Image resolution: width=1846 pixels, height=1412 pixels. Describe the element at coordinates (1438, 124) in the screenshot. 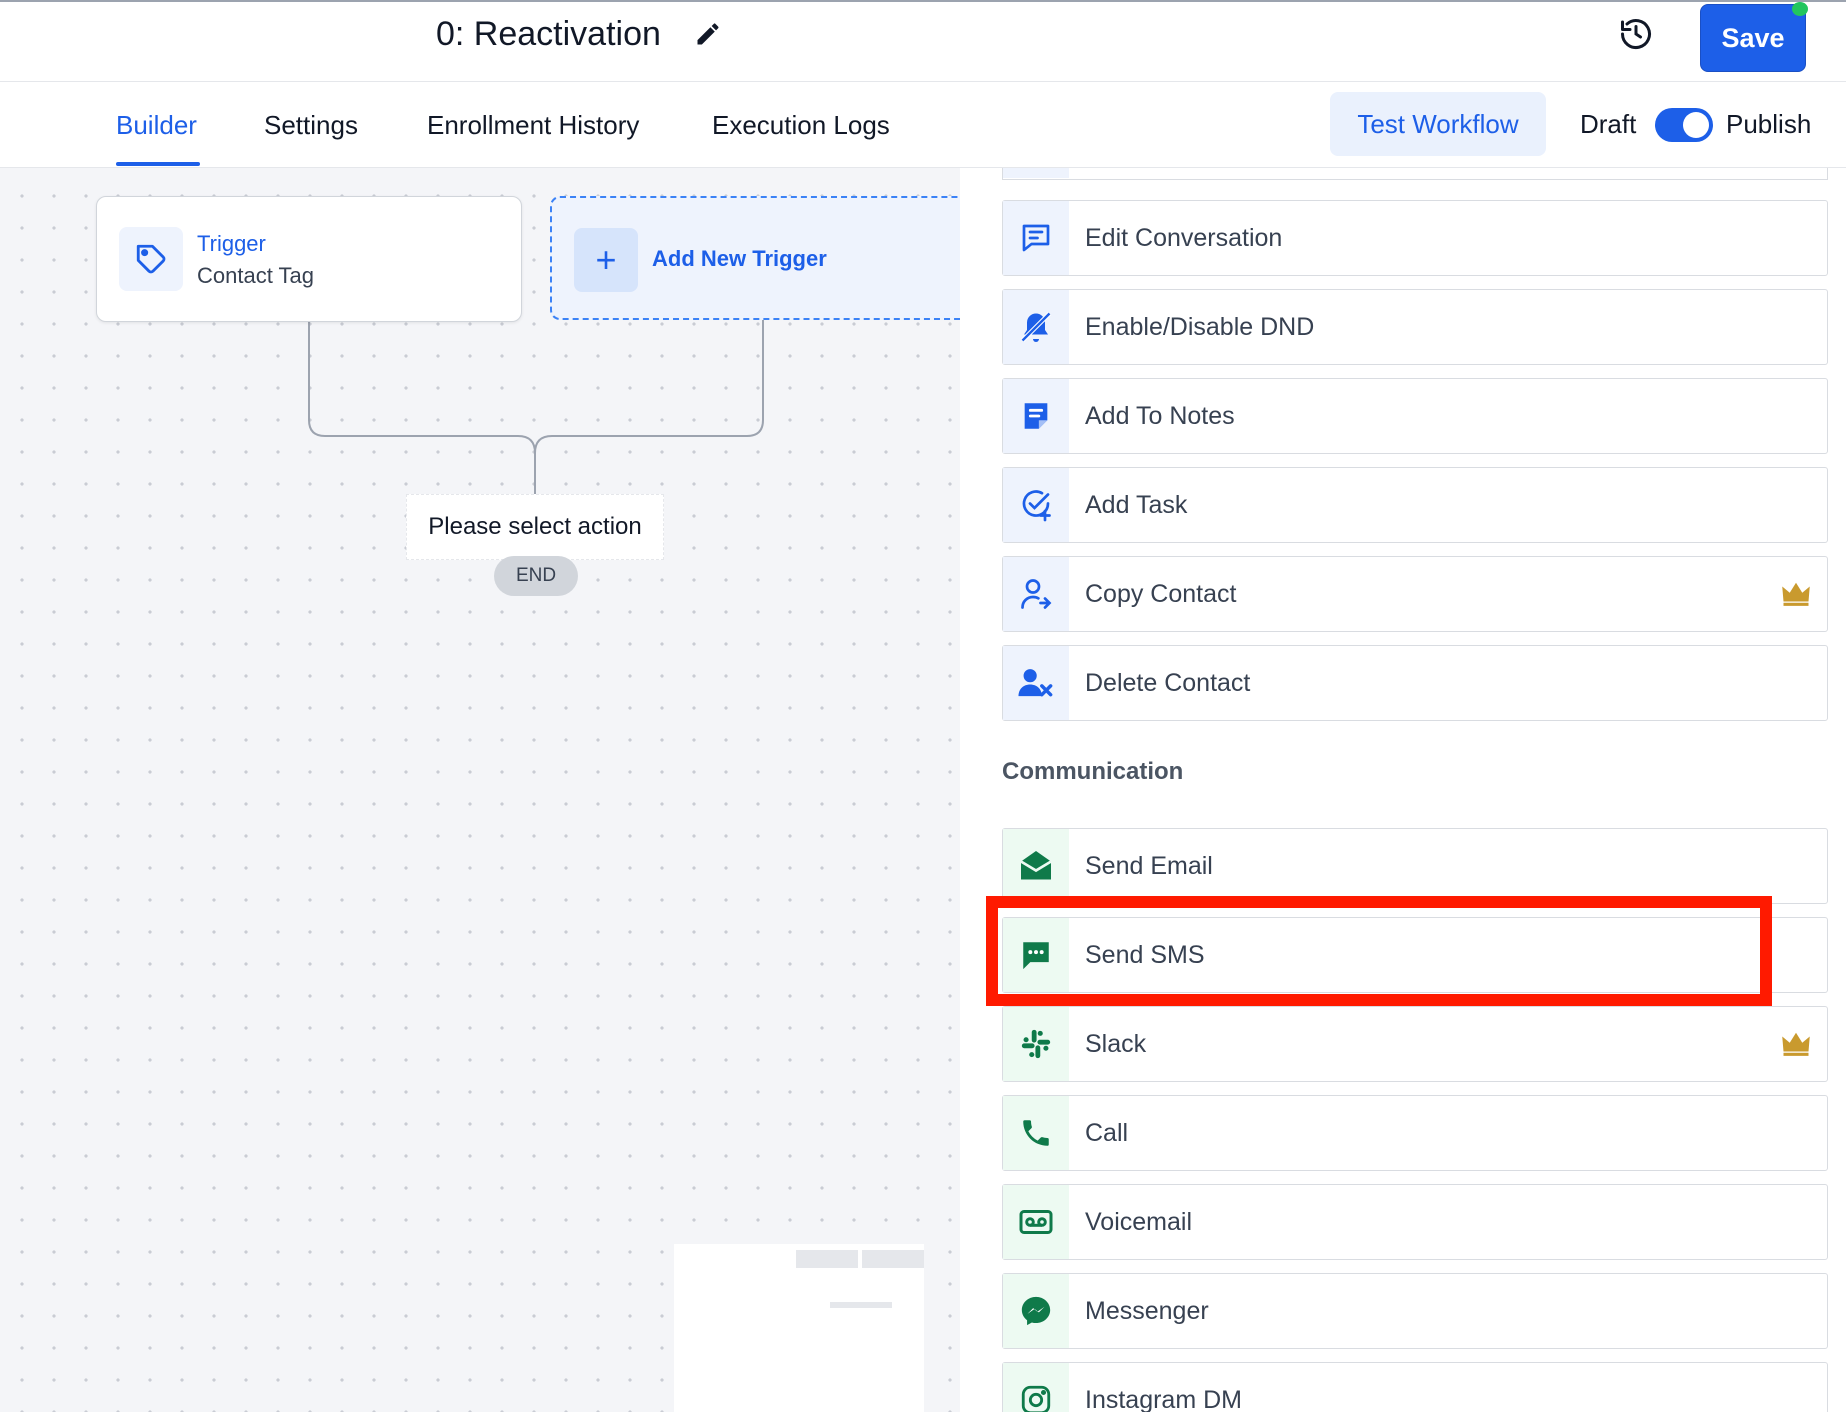

I see `test-workflow-button: Test Workflow` at that location.